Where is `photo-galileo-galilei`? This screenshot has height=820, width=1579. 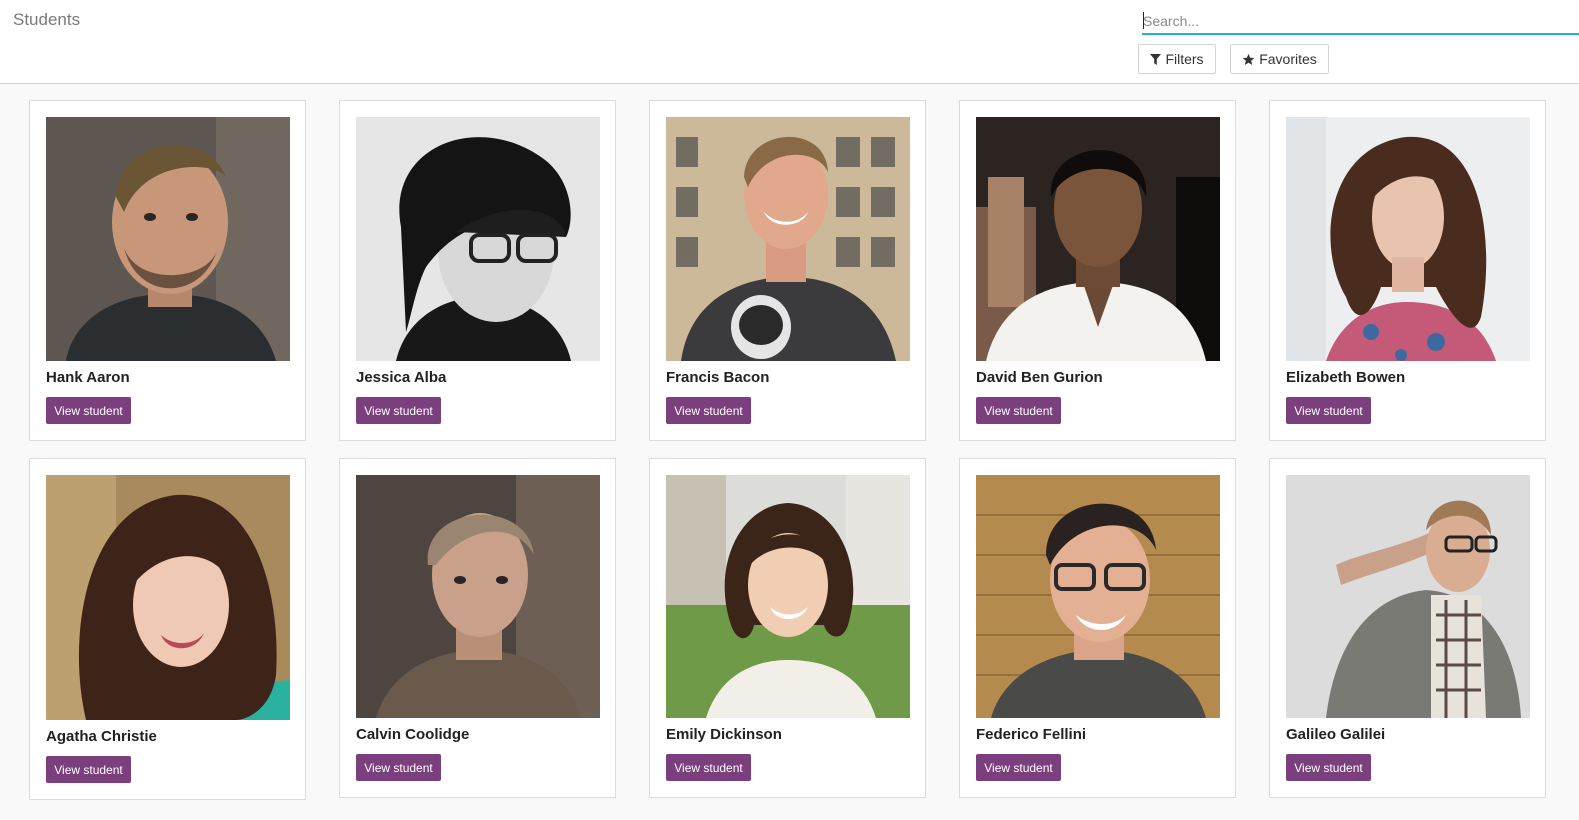 photo-galileo-galilei is located at coordinates (1408, 596).